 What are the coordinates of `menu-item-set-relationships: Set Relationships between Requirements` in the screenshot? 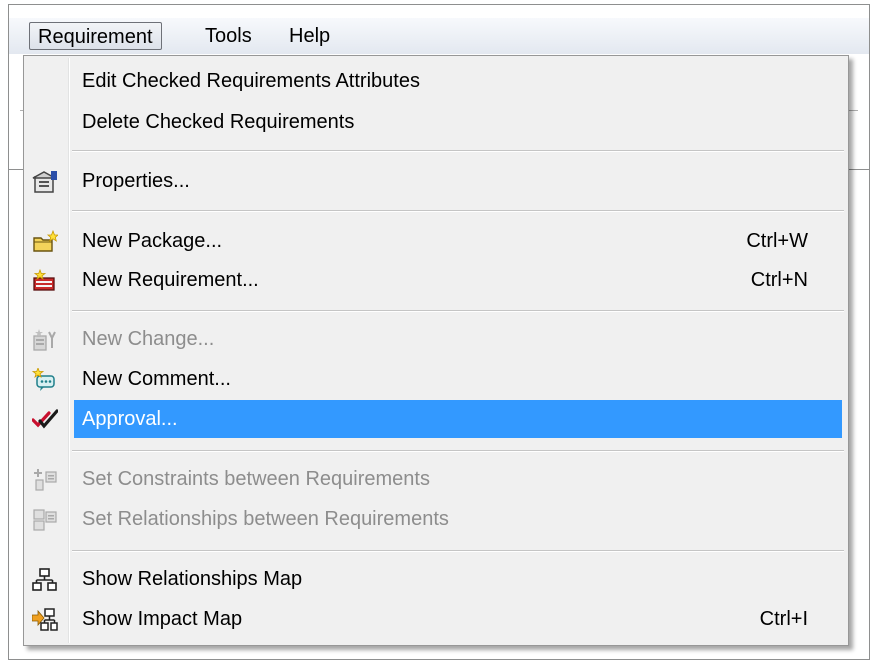 It's located at (435, 519).